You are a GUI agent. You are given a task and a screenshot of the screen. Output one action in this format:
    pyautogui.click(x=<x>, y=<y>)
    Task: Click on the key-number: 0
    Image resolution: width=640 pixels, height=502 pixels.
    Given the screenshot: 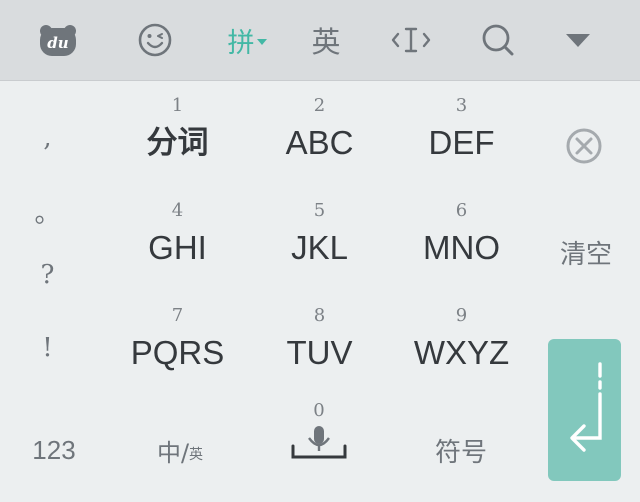 What is the action you would take?
    pyautogui.click(x=319, y=410)
    